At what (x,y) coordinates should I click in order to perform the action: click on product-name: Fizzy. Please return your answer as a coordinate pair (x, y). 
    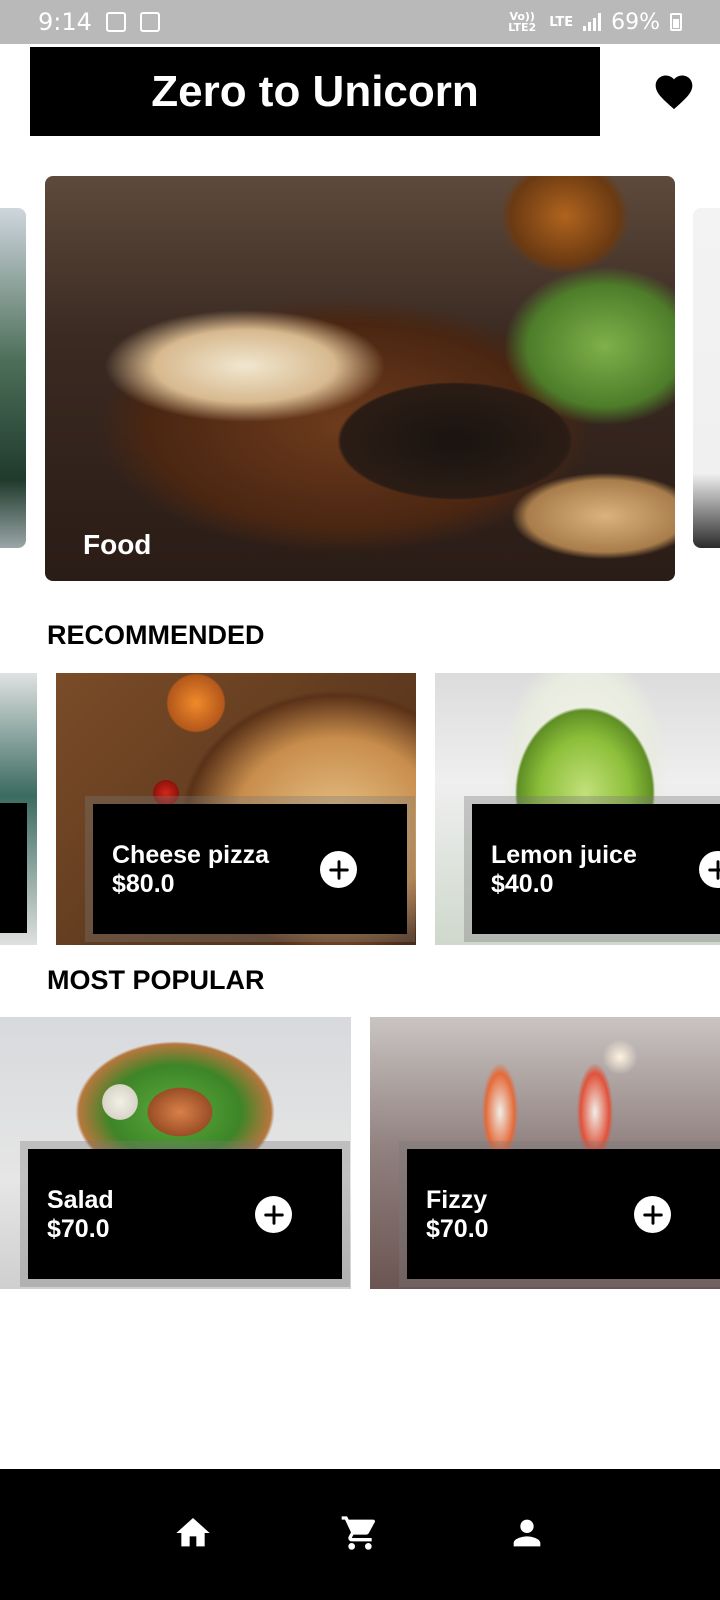
    Looking at the image, I should click on (457, 1200).